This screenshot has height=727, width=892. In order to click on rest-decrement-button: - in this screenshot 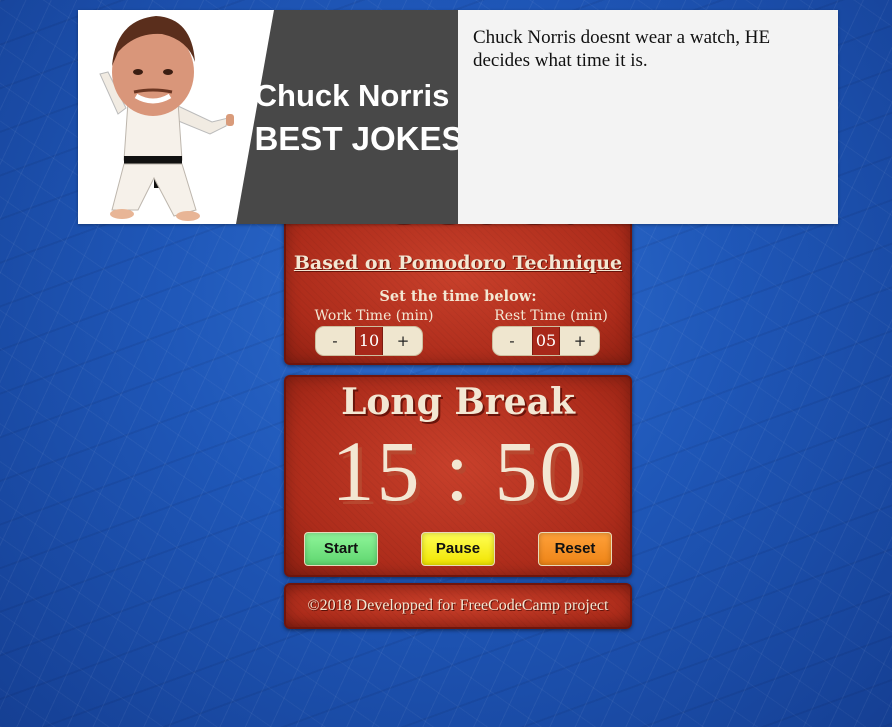, I will do `click(512, 341)`.